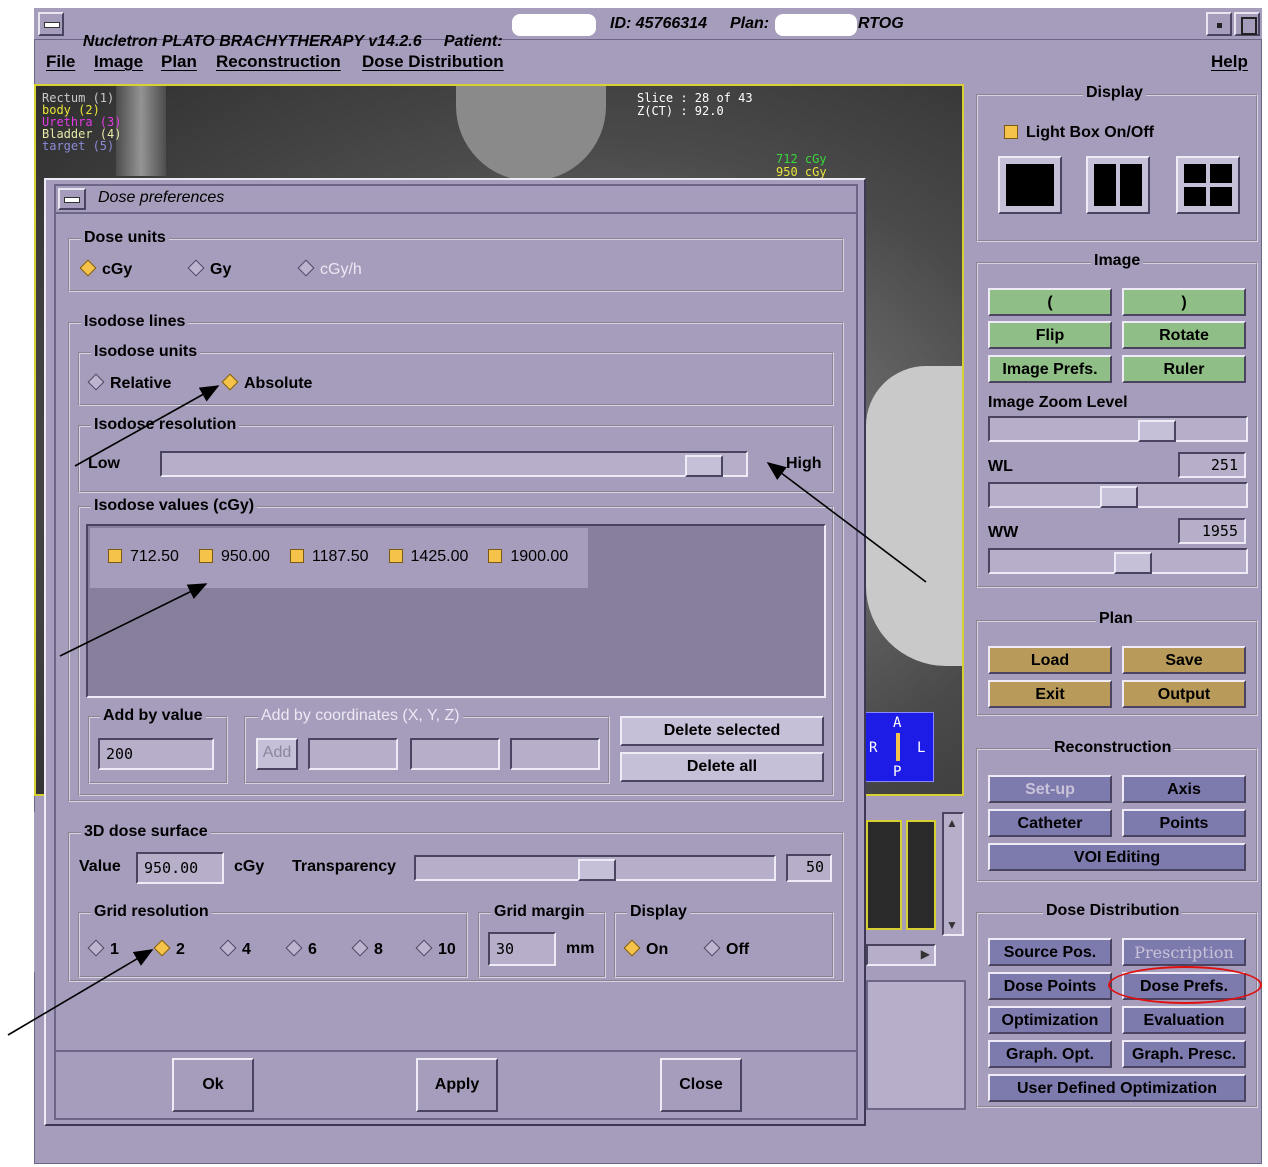 The image size is (1268, 1167). Describe the element at coordinates (457, 1085) in the screenshot. I see `apply-button: Apply` at that location.